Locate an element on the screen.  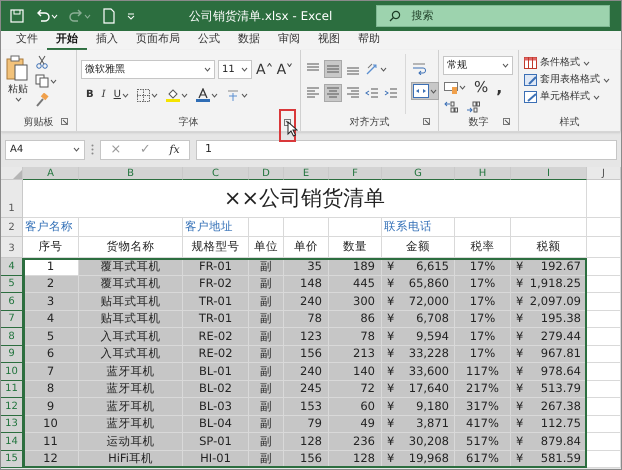
row-header: 11 is located at coordinates (12, 389).